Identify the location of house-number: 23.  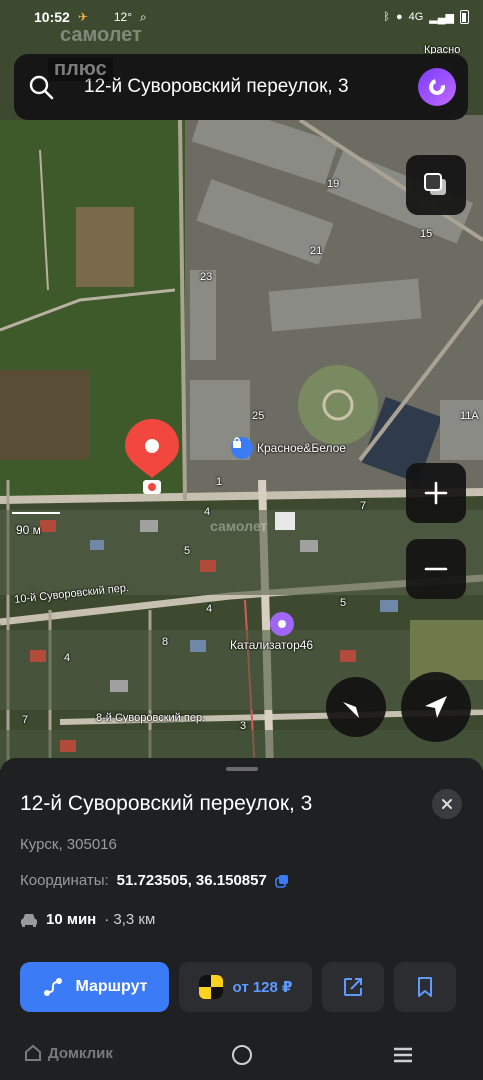
(206, 277).